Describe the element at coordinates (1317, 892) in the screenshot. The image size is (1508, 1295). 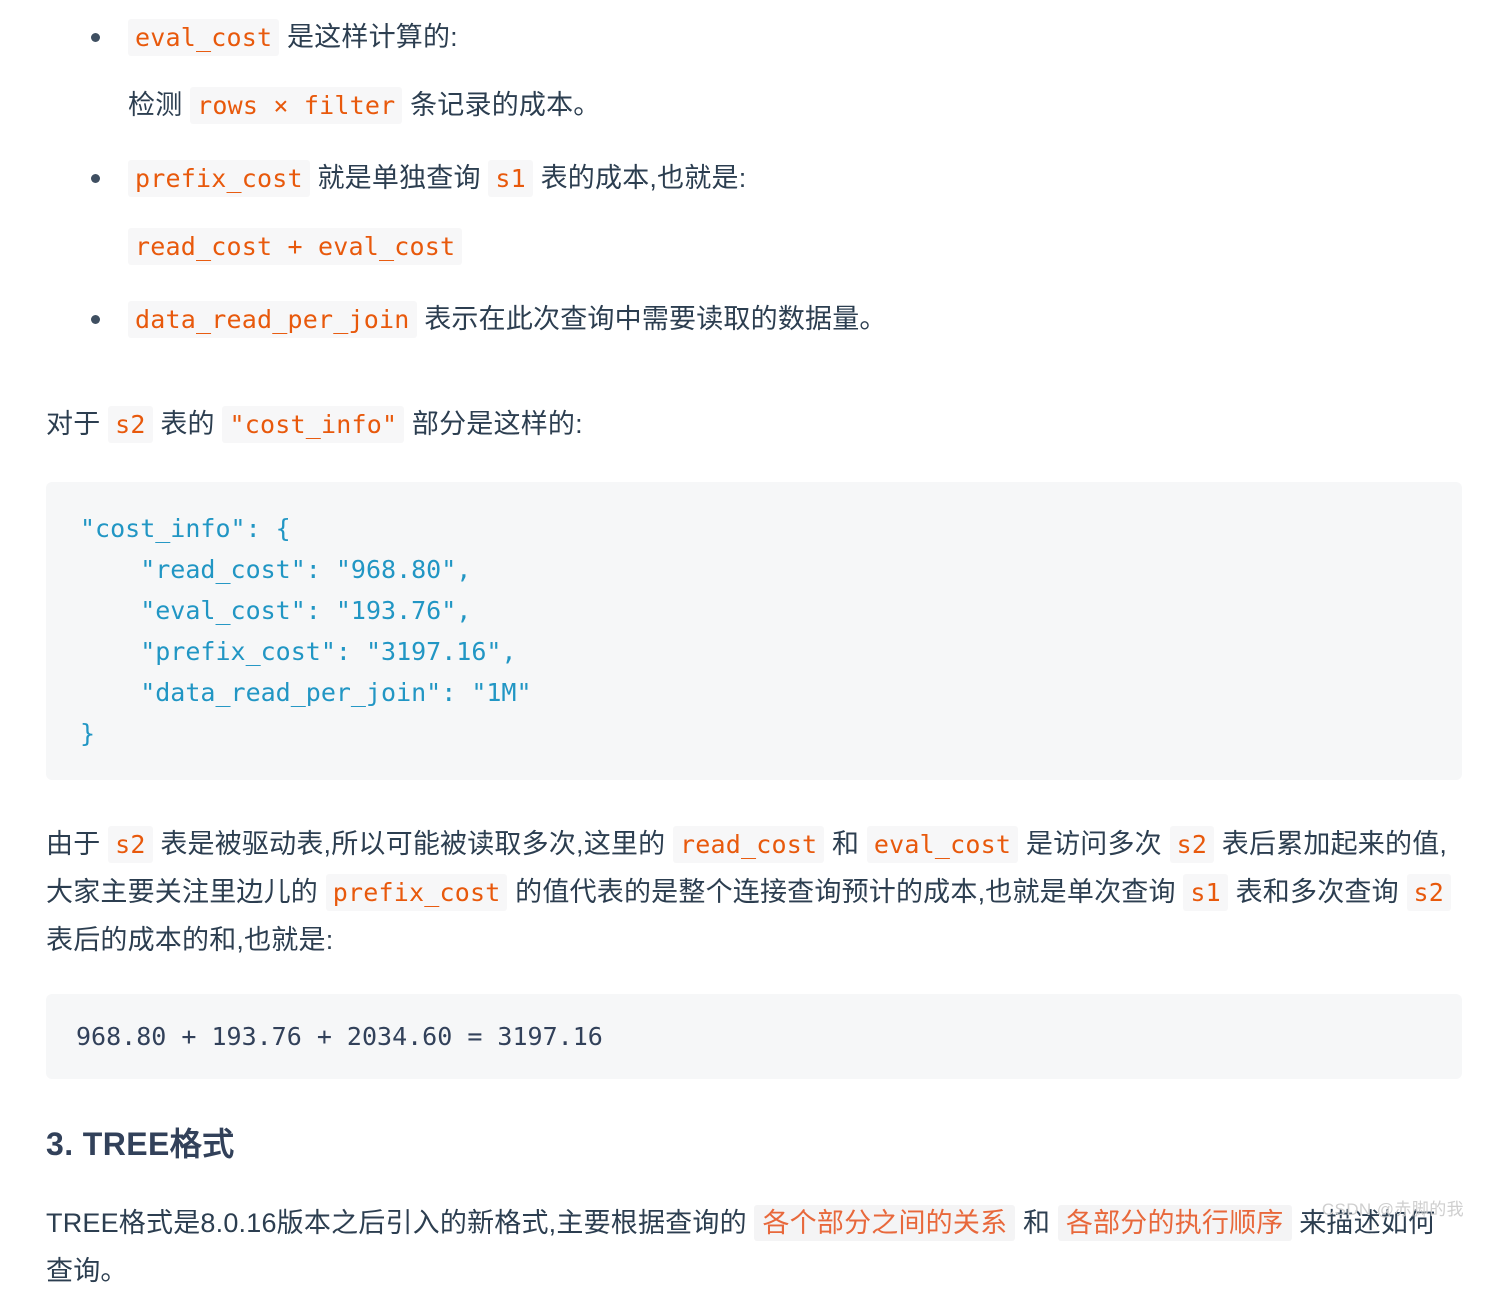
I see `exp-text-7: 表和多次查询` at that location.